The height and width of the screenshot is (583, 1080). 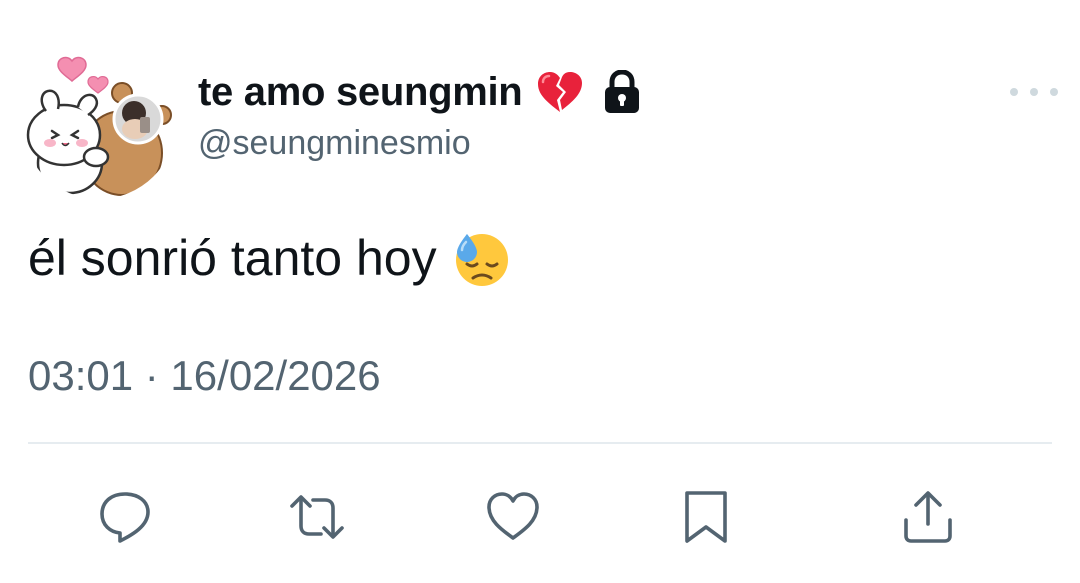 I want to click on tweet-text: él sonrió tanto hoy, so click(x=268, y=258).